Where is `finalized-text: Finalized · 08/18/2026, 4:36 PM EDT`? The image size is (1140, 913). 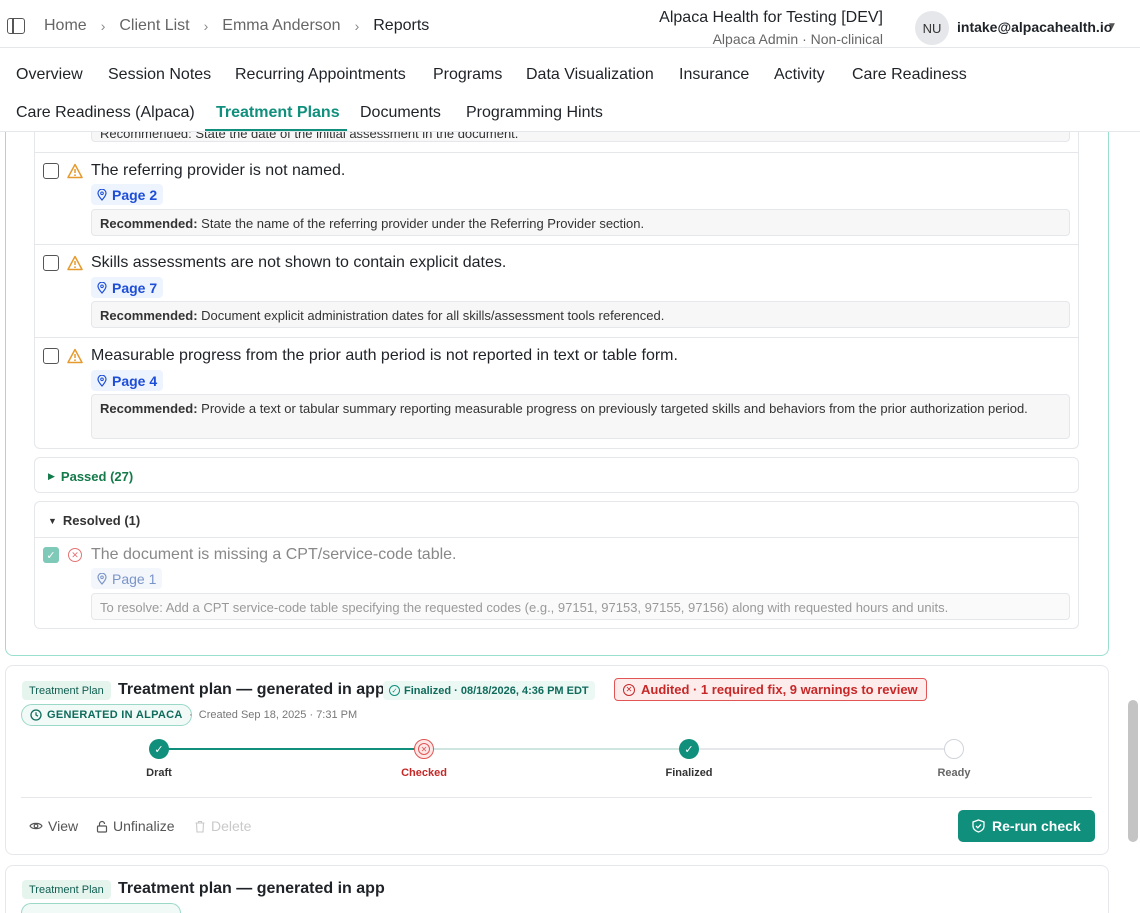 finalized-text: Finalized · 08/18/2026, 4:36 PM EDT is located at coordinates (496, 690).